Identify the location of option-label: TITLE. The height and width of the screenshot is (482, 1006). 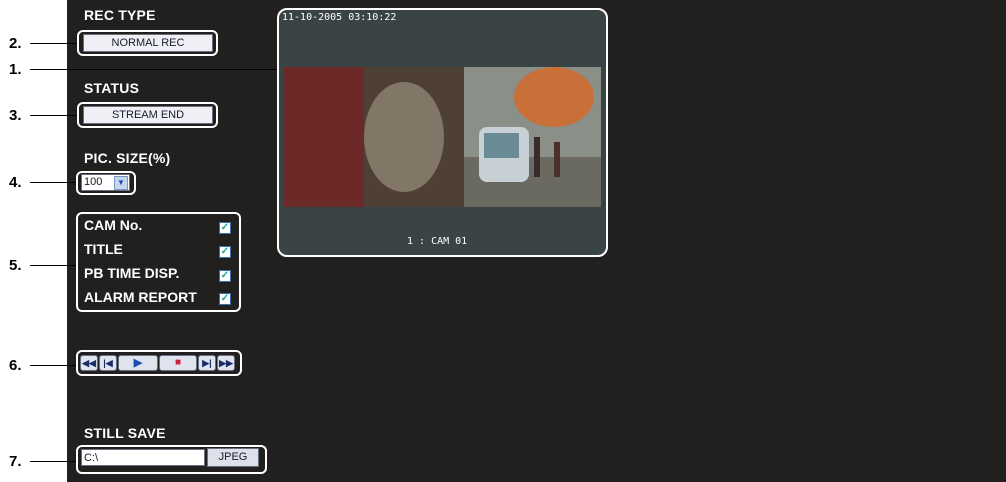
(103, 249).